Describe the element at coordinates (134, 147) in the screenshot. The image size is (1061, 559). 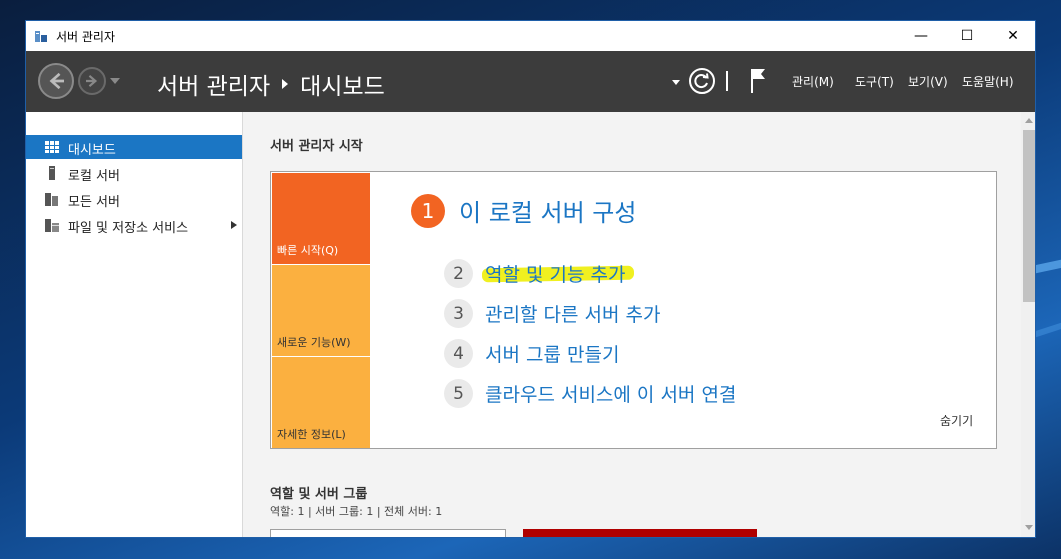
I see `sidebar-item-dashboard: 대시보드` at that location.